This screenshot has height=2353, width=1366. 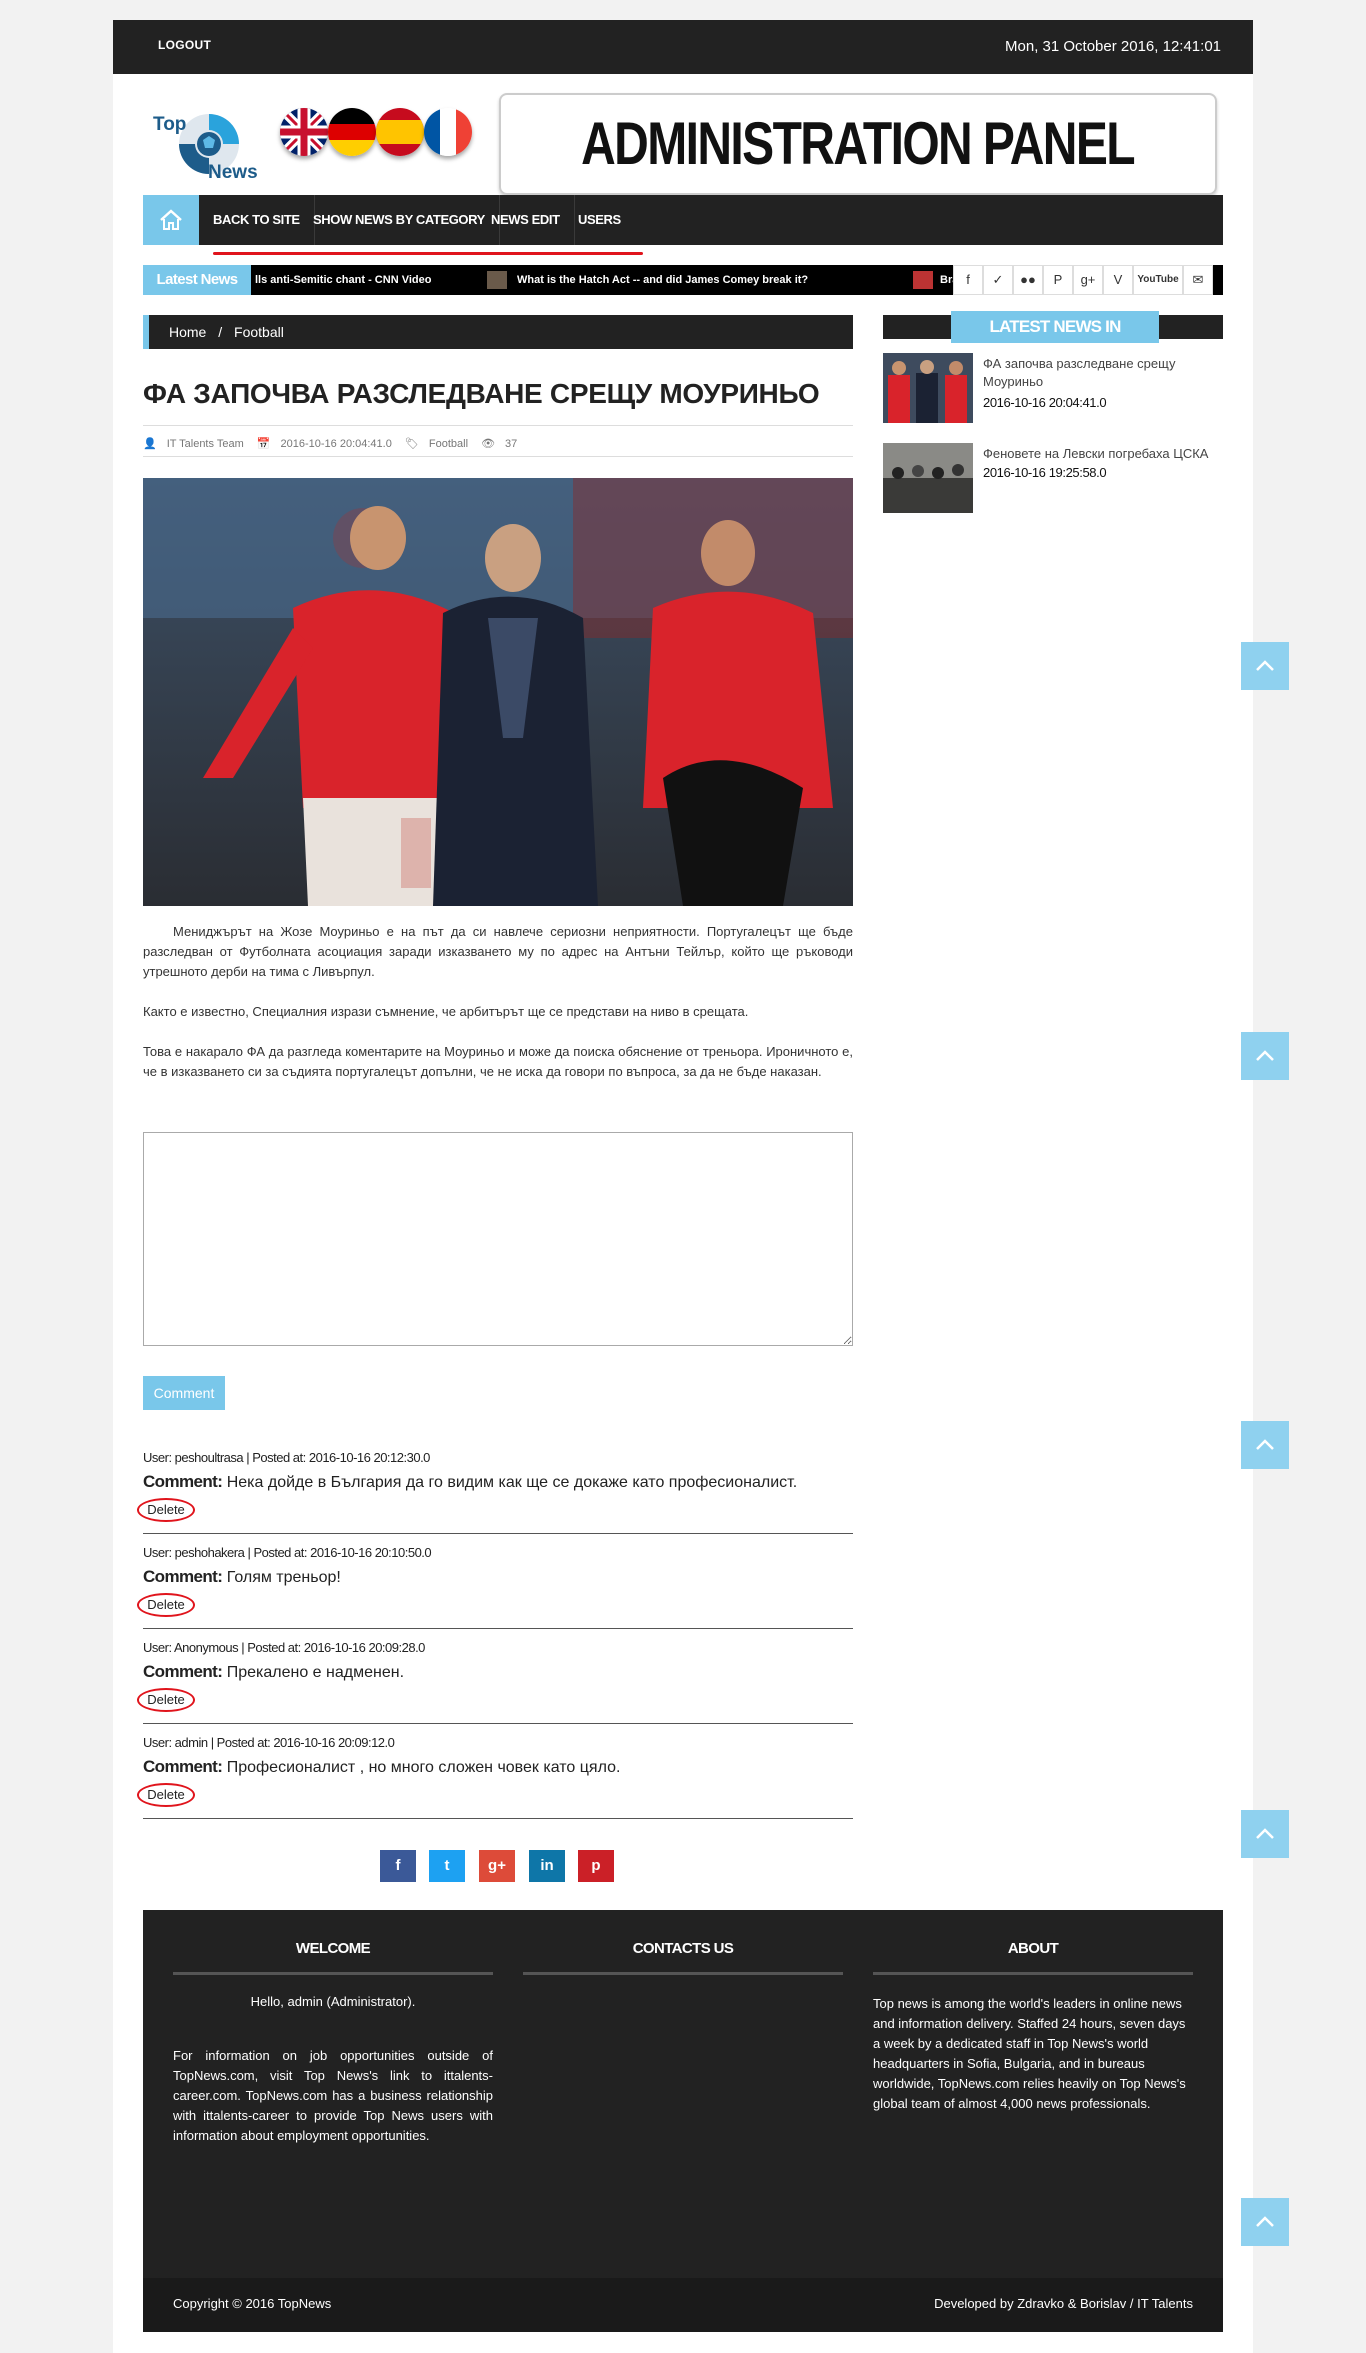 I want to click on admin-panel-banner: ADMINISTRATION PANEL, so click(x=858, y=144).